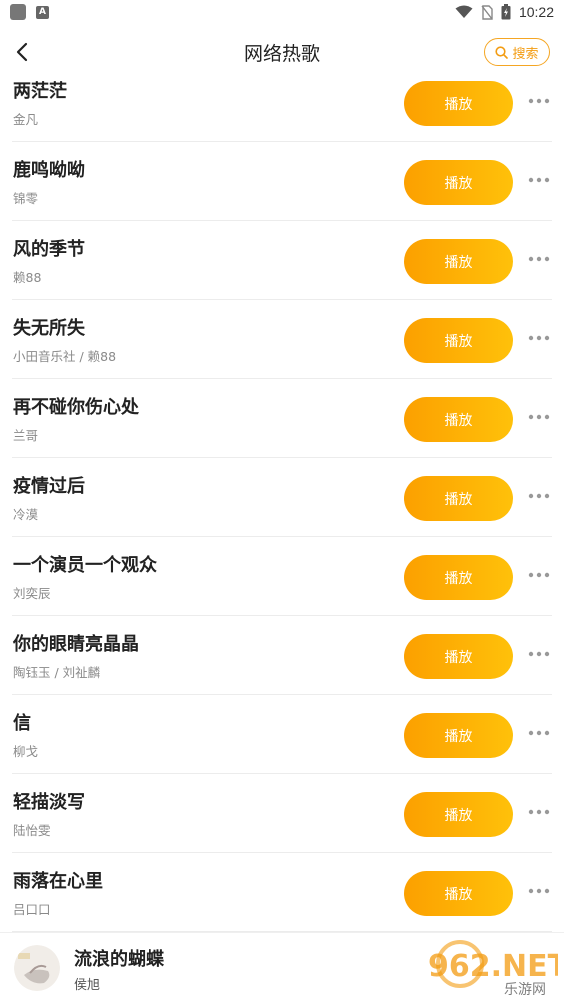 The image size is (564, 1002). Describe the element at coordinates (282, 418) in the screenshot. I see `song-list-item: 再不碰你伤心处 兰哥 播放` at that location.